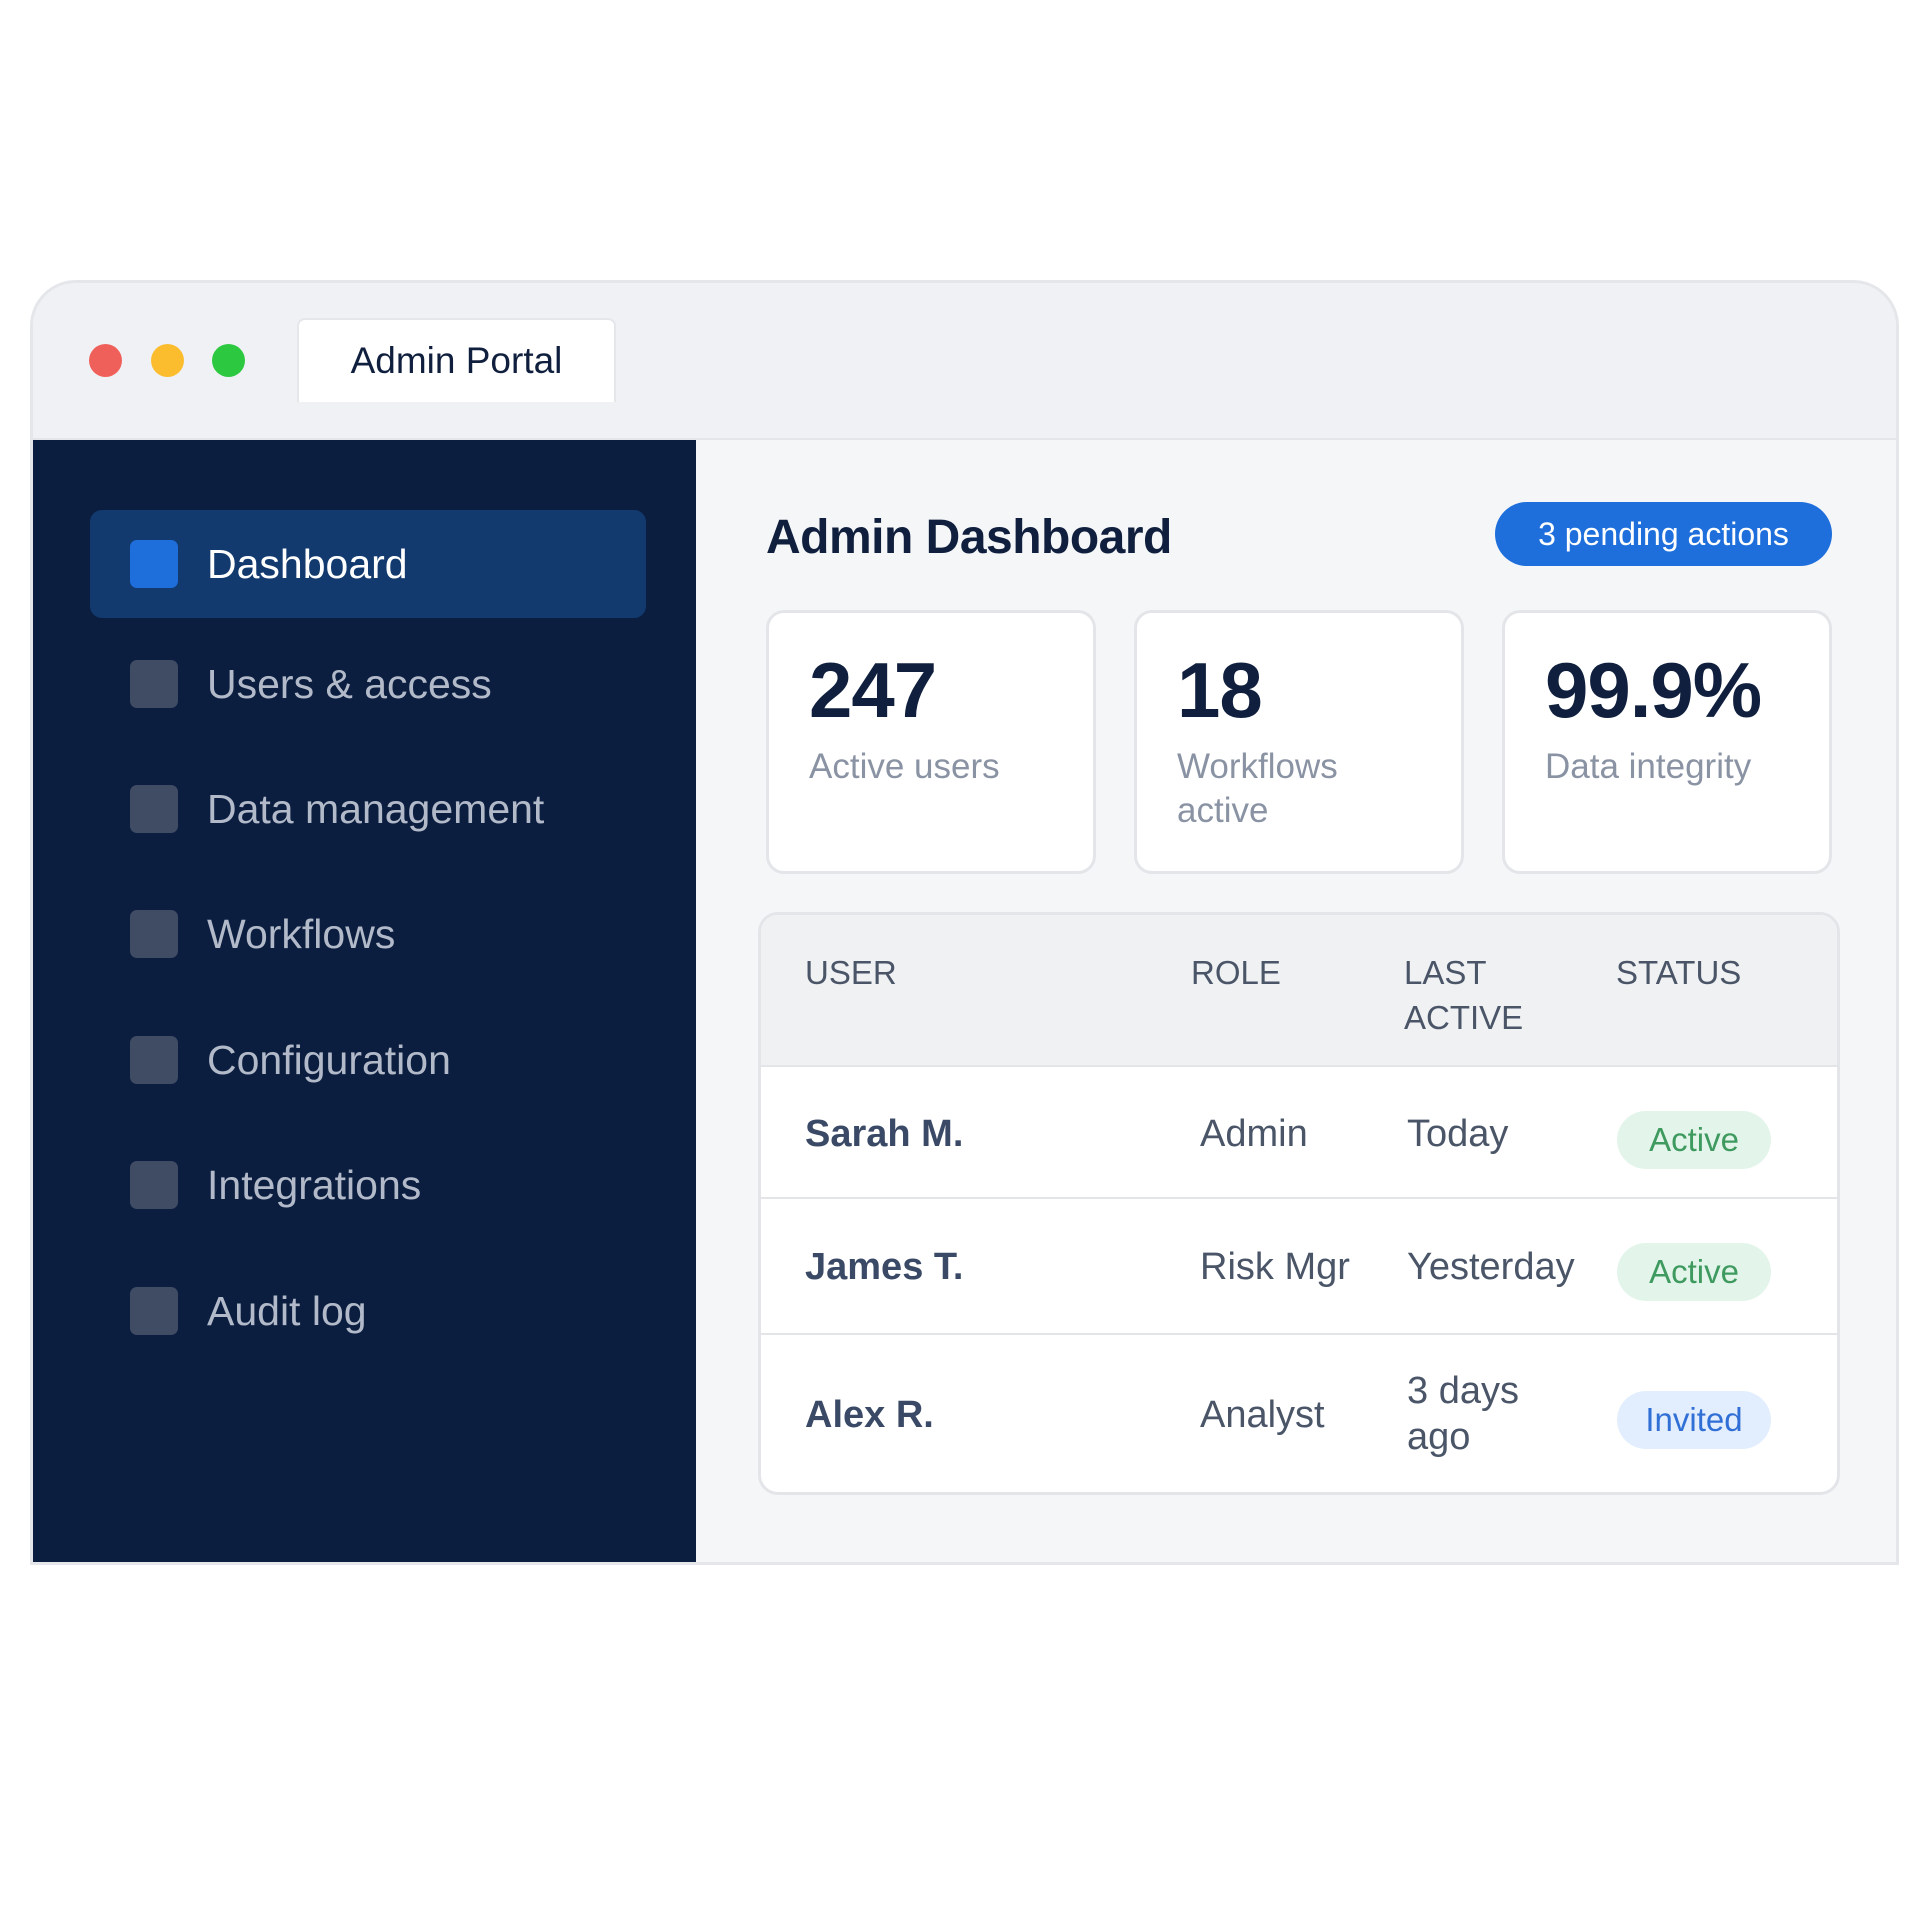  What do you see at coordinates (287, 1310) in the screenshot?
I see `sidebar-item-label: Audit log` at bounding box center [287, 1310].